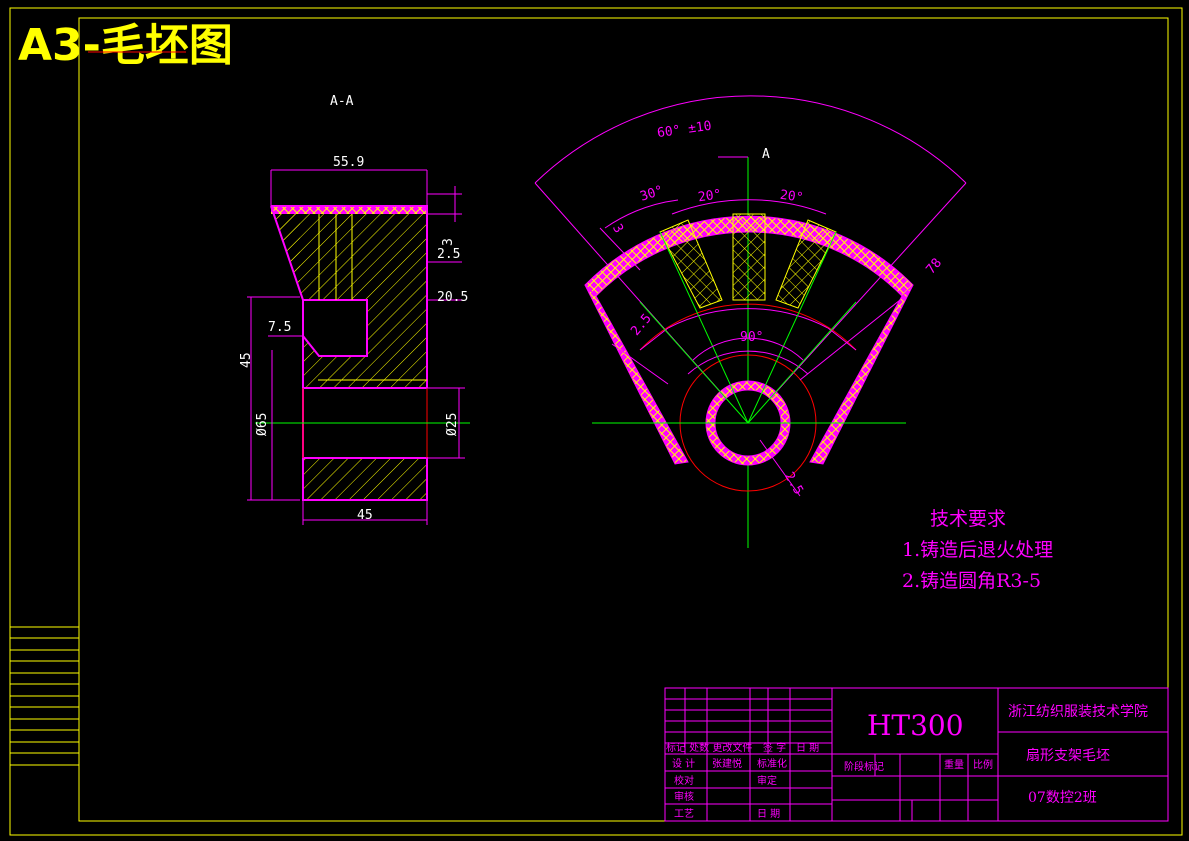 Image resolution: width=1189 pixels, height=841 pixels. What do you see at coordinates (709, 196) in the screenshot?
I see `dim-angle-20a: 20°` at bounding box center [709, 196].